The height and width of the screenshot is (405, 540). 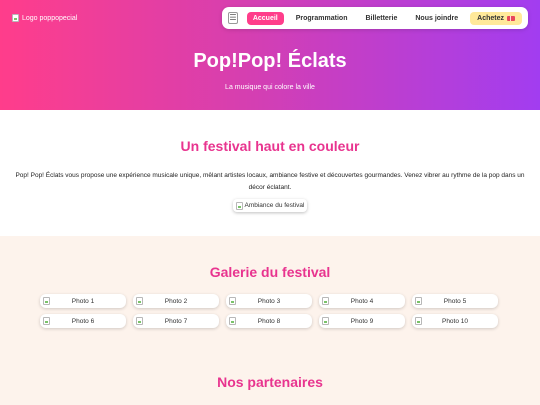 What do you see at coordinates (270, 61) in the screenshot?
I see `hero-title: Pop!Pop! Éclats` at bounding box center [270, 61].